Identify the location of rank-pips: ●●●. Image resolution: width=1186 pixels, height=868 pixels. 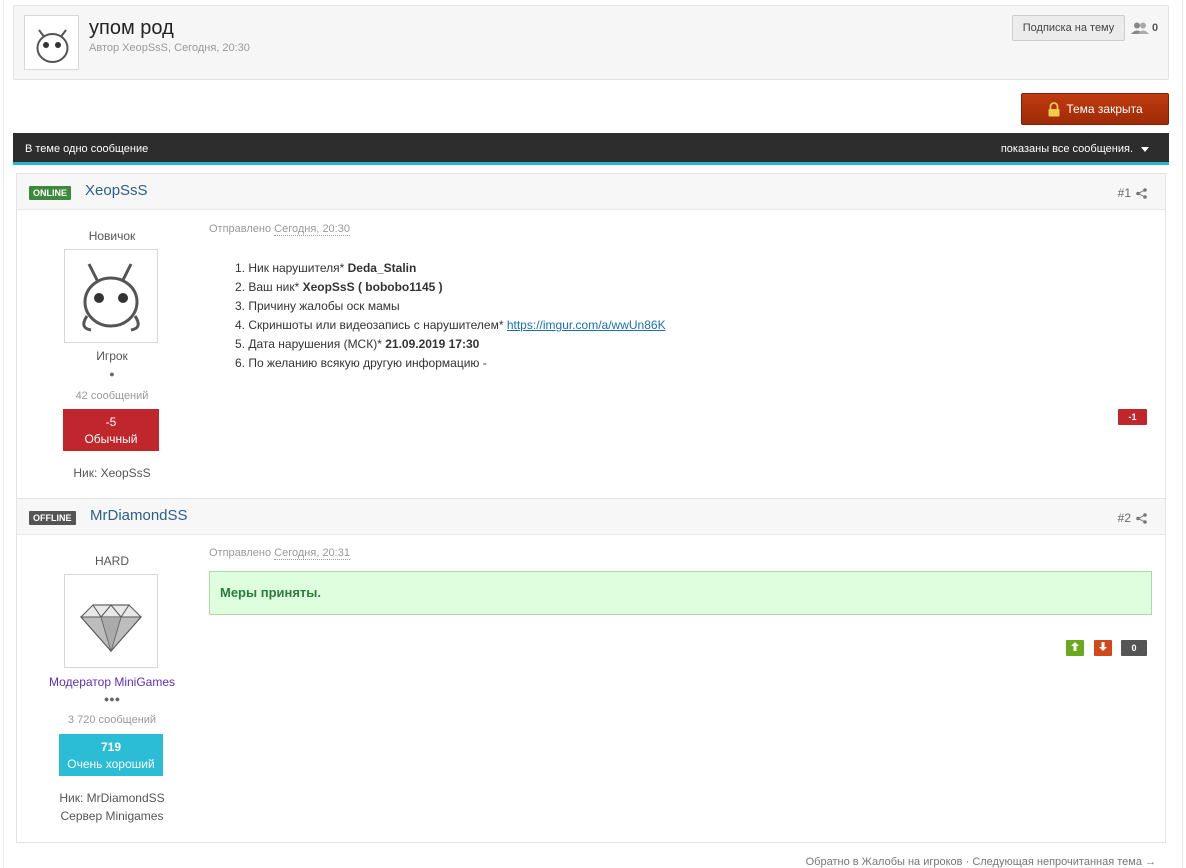
(112, 699).